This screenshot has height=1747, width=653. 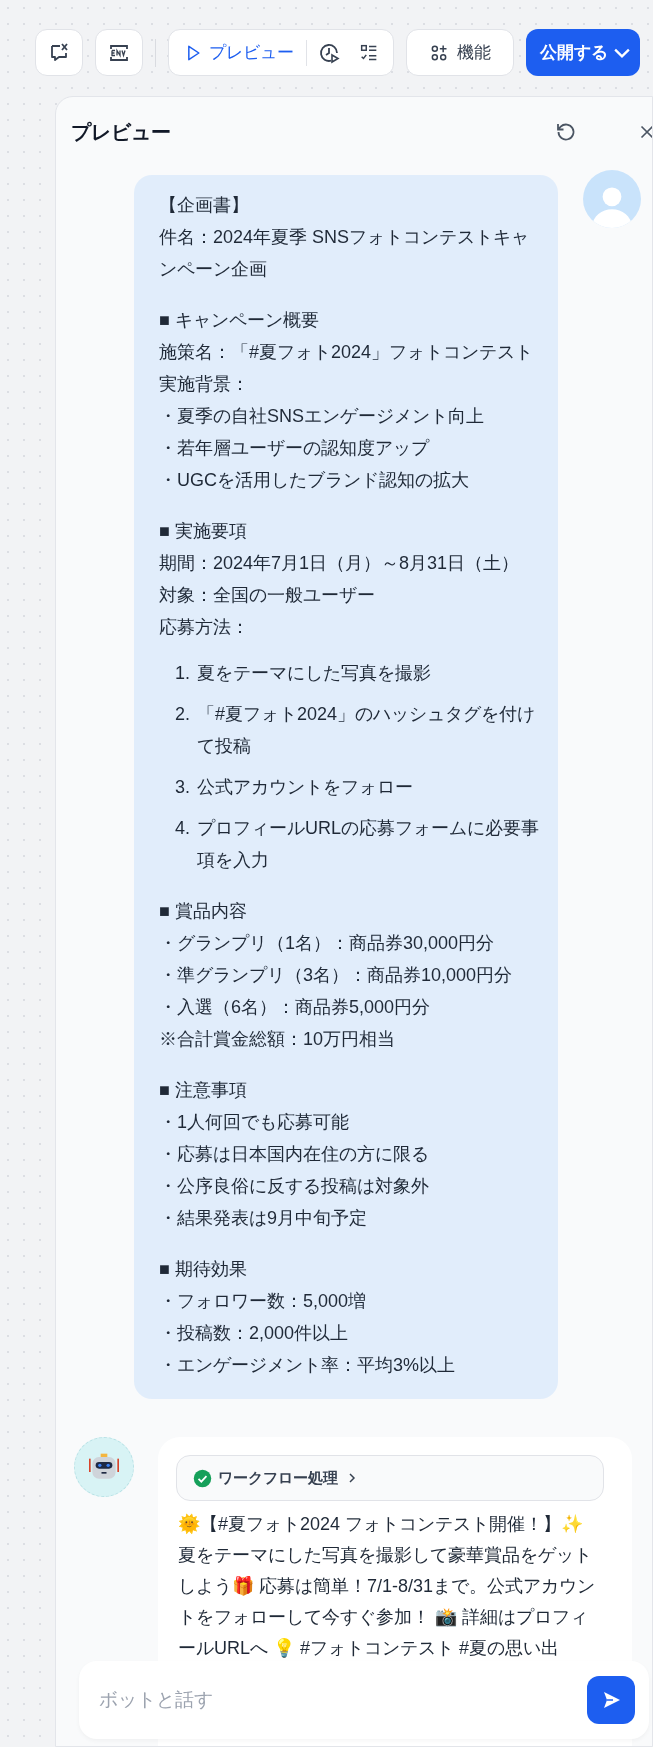 What do you see at coordinates (294, 1154) in the screenshot?
I see `message-line: ・応募は日本国内在住の方に限る` at bounding box center [294, 1154].